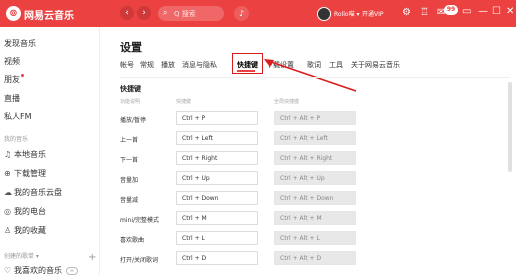 The image size is (516, 275). Describe the element at coordinates (406, 13) in the screenshot. I see `gear-icon: ⚙` at that location.